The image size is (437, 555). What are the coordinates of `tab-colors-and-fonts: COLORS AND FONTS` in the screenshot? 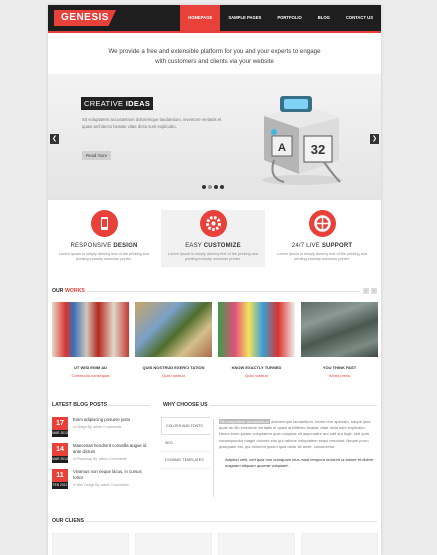 It's located at (185, 426).